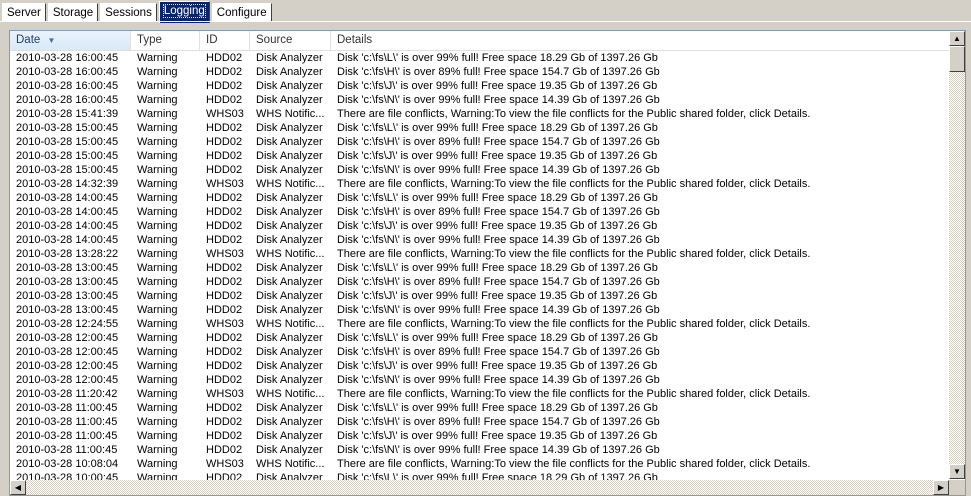  I want to click on vertical-scrollbar: ▲ ▼, so click(957, 255).